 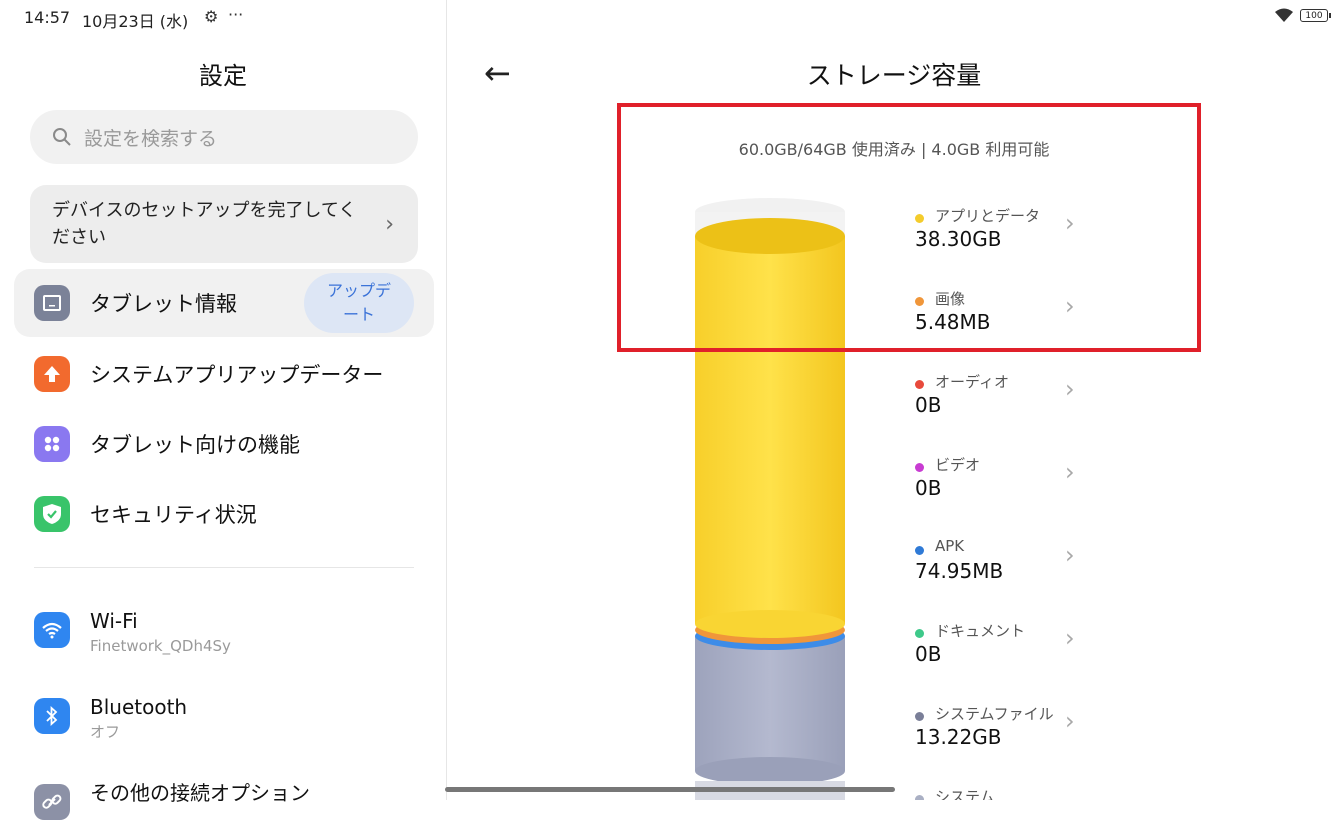 I want to click on category-documents: ドキュメント 0B ›, so click(x=1000, y=652).